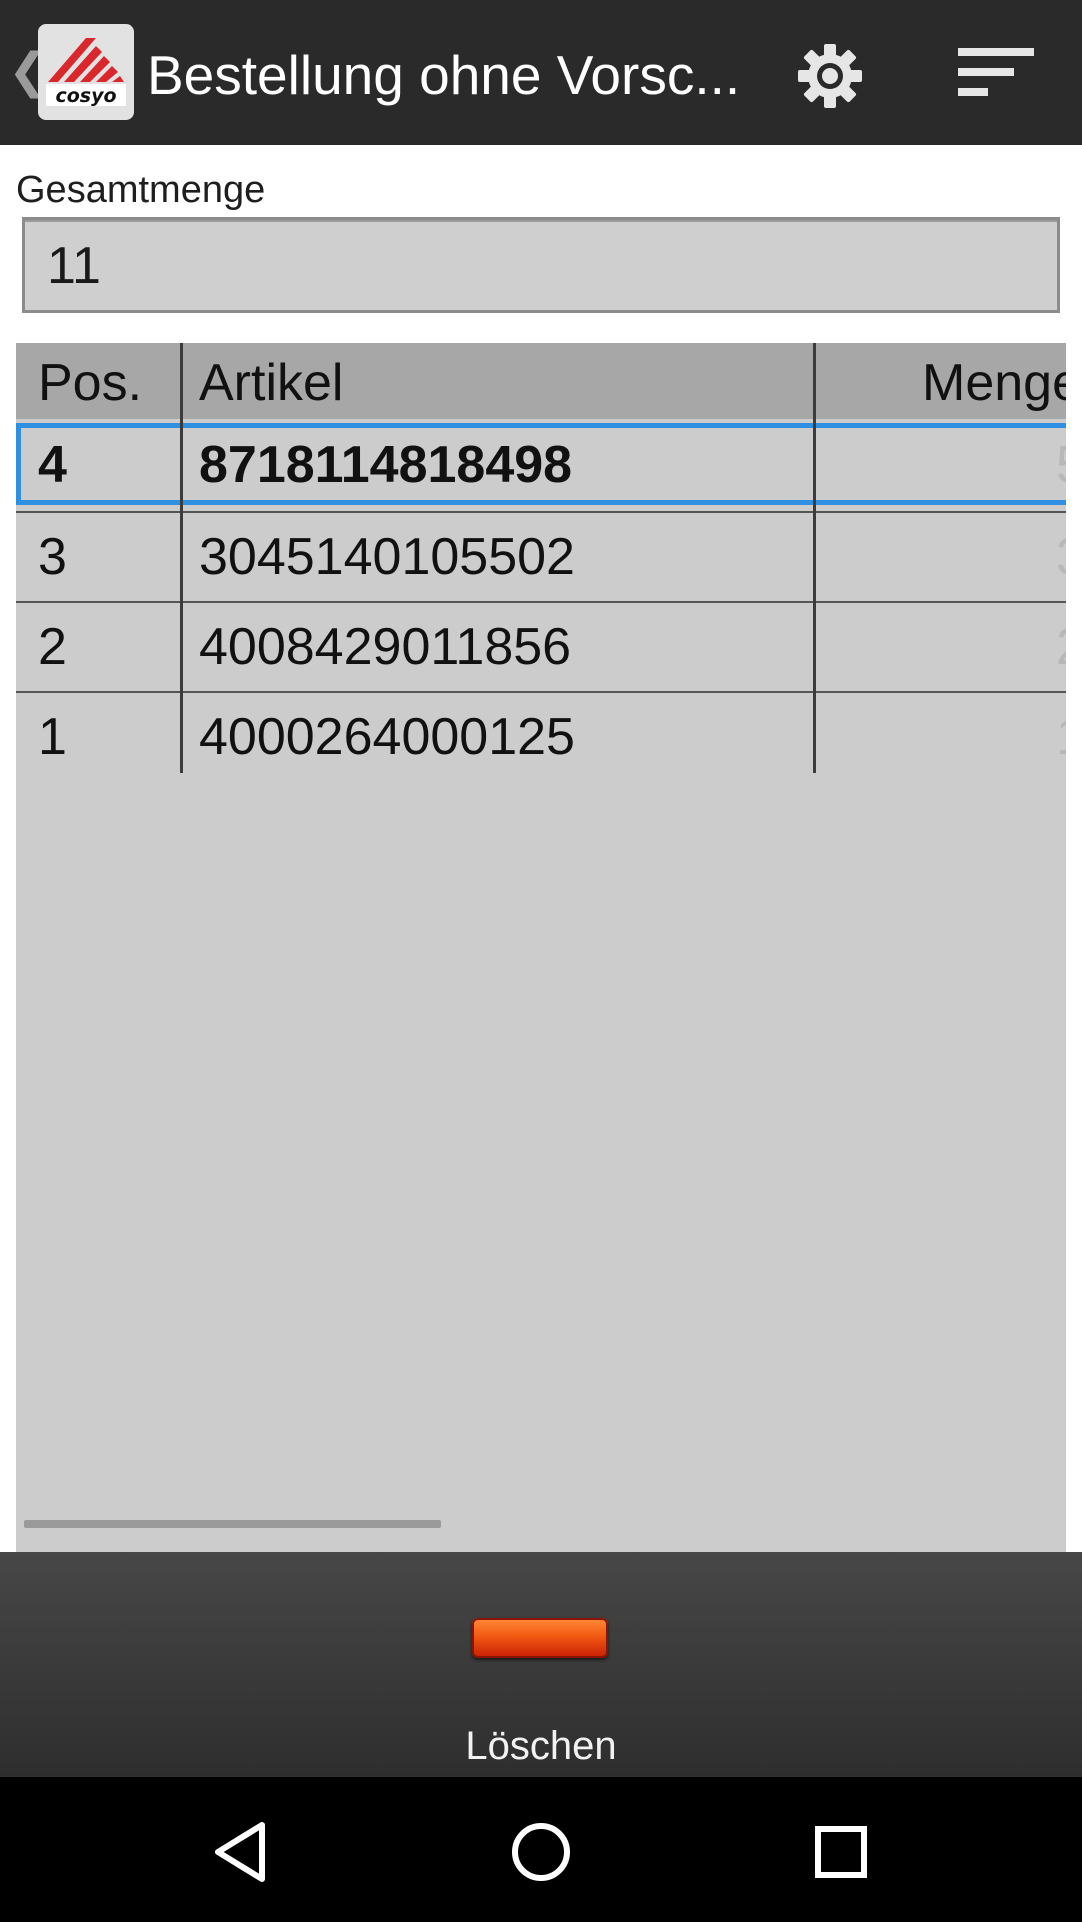 Image resolution: width=1082 pixels, height=1922 pixels. What do you see at coordinates (52, 557) in the screenshot?
I see `table-cell-pos: 3` at bounding box center [52, 557].